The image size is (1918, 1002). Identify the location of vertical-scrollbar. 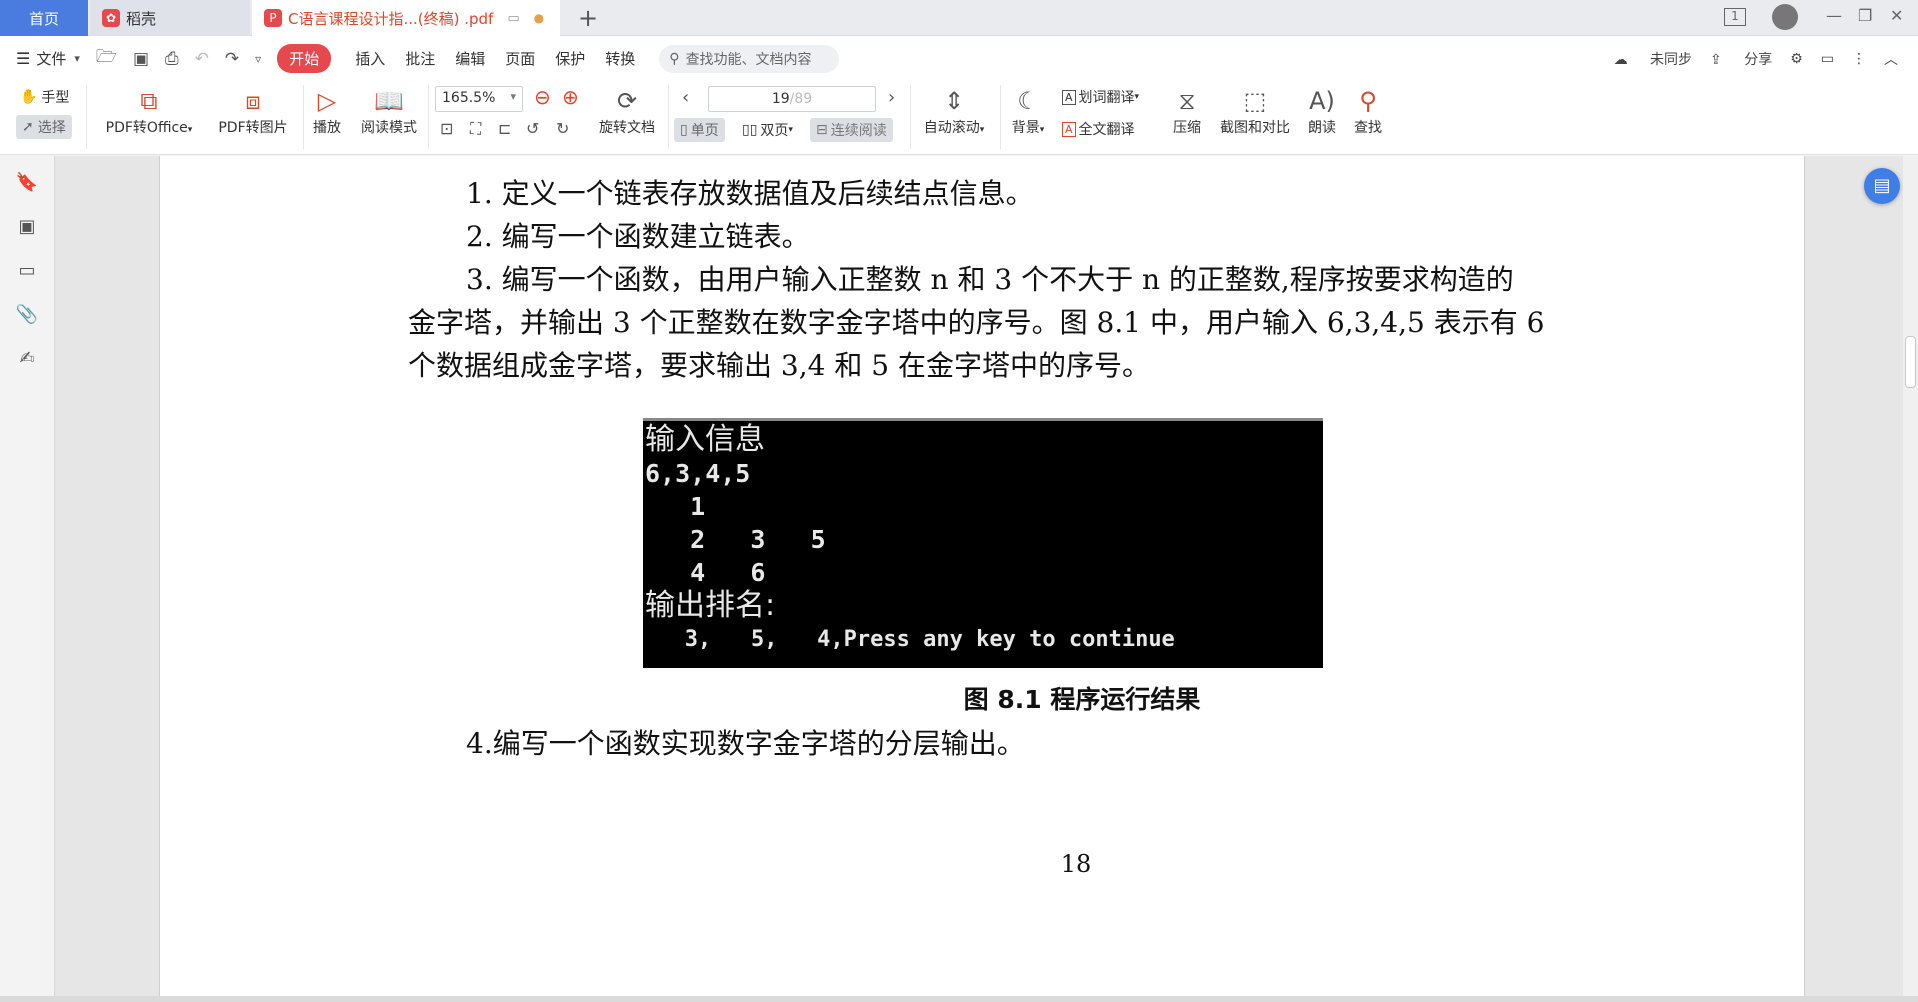
(1910, 579).